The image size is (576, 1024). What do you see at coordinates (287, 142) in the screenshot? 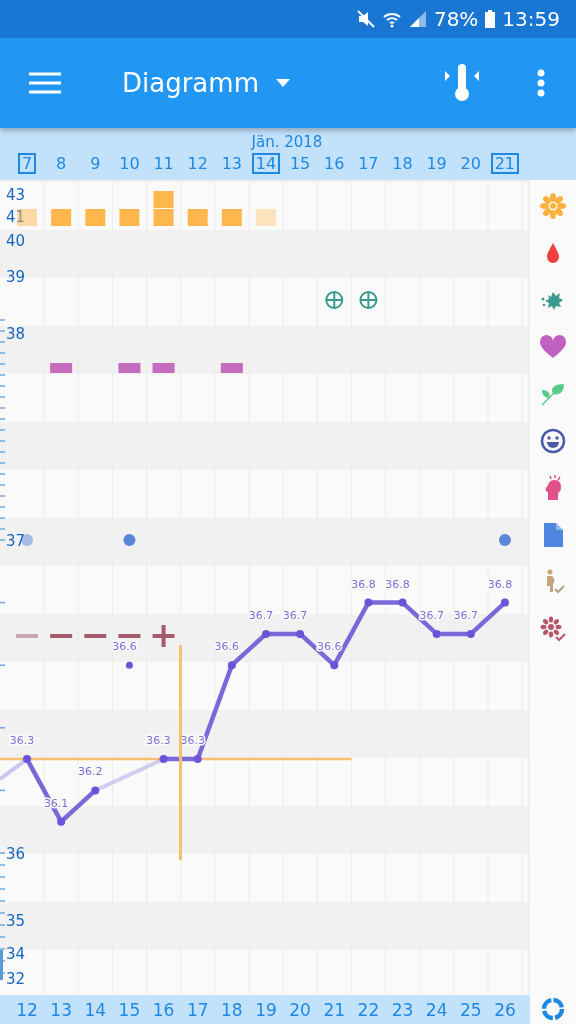
I see `month-label: Jän. 2018` at bounding box center [287, 142].